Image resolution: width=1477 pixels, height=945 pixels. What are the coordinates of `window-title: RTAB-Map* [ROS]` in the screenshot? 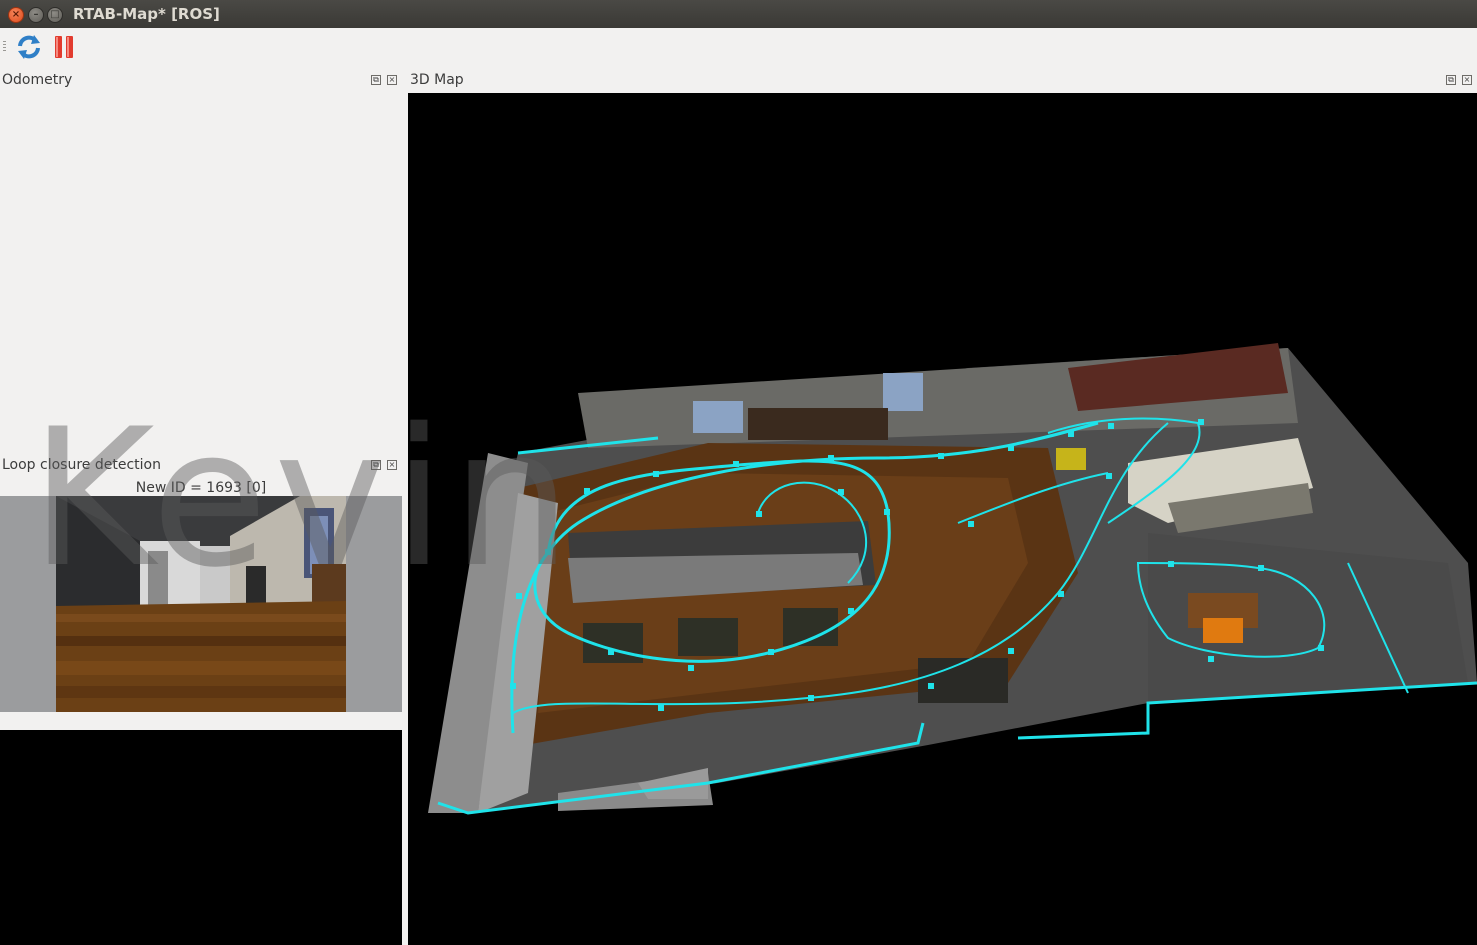 It's located at (146, 14).